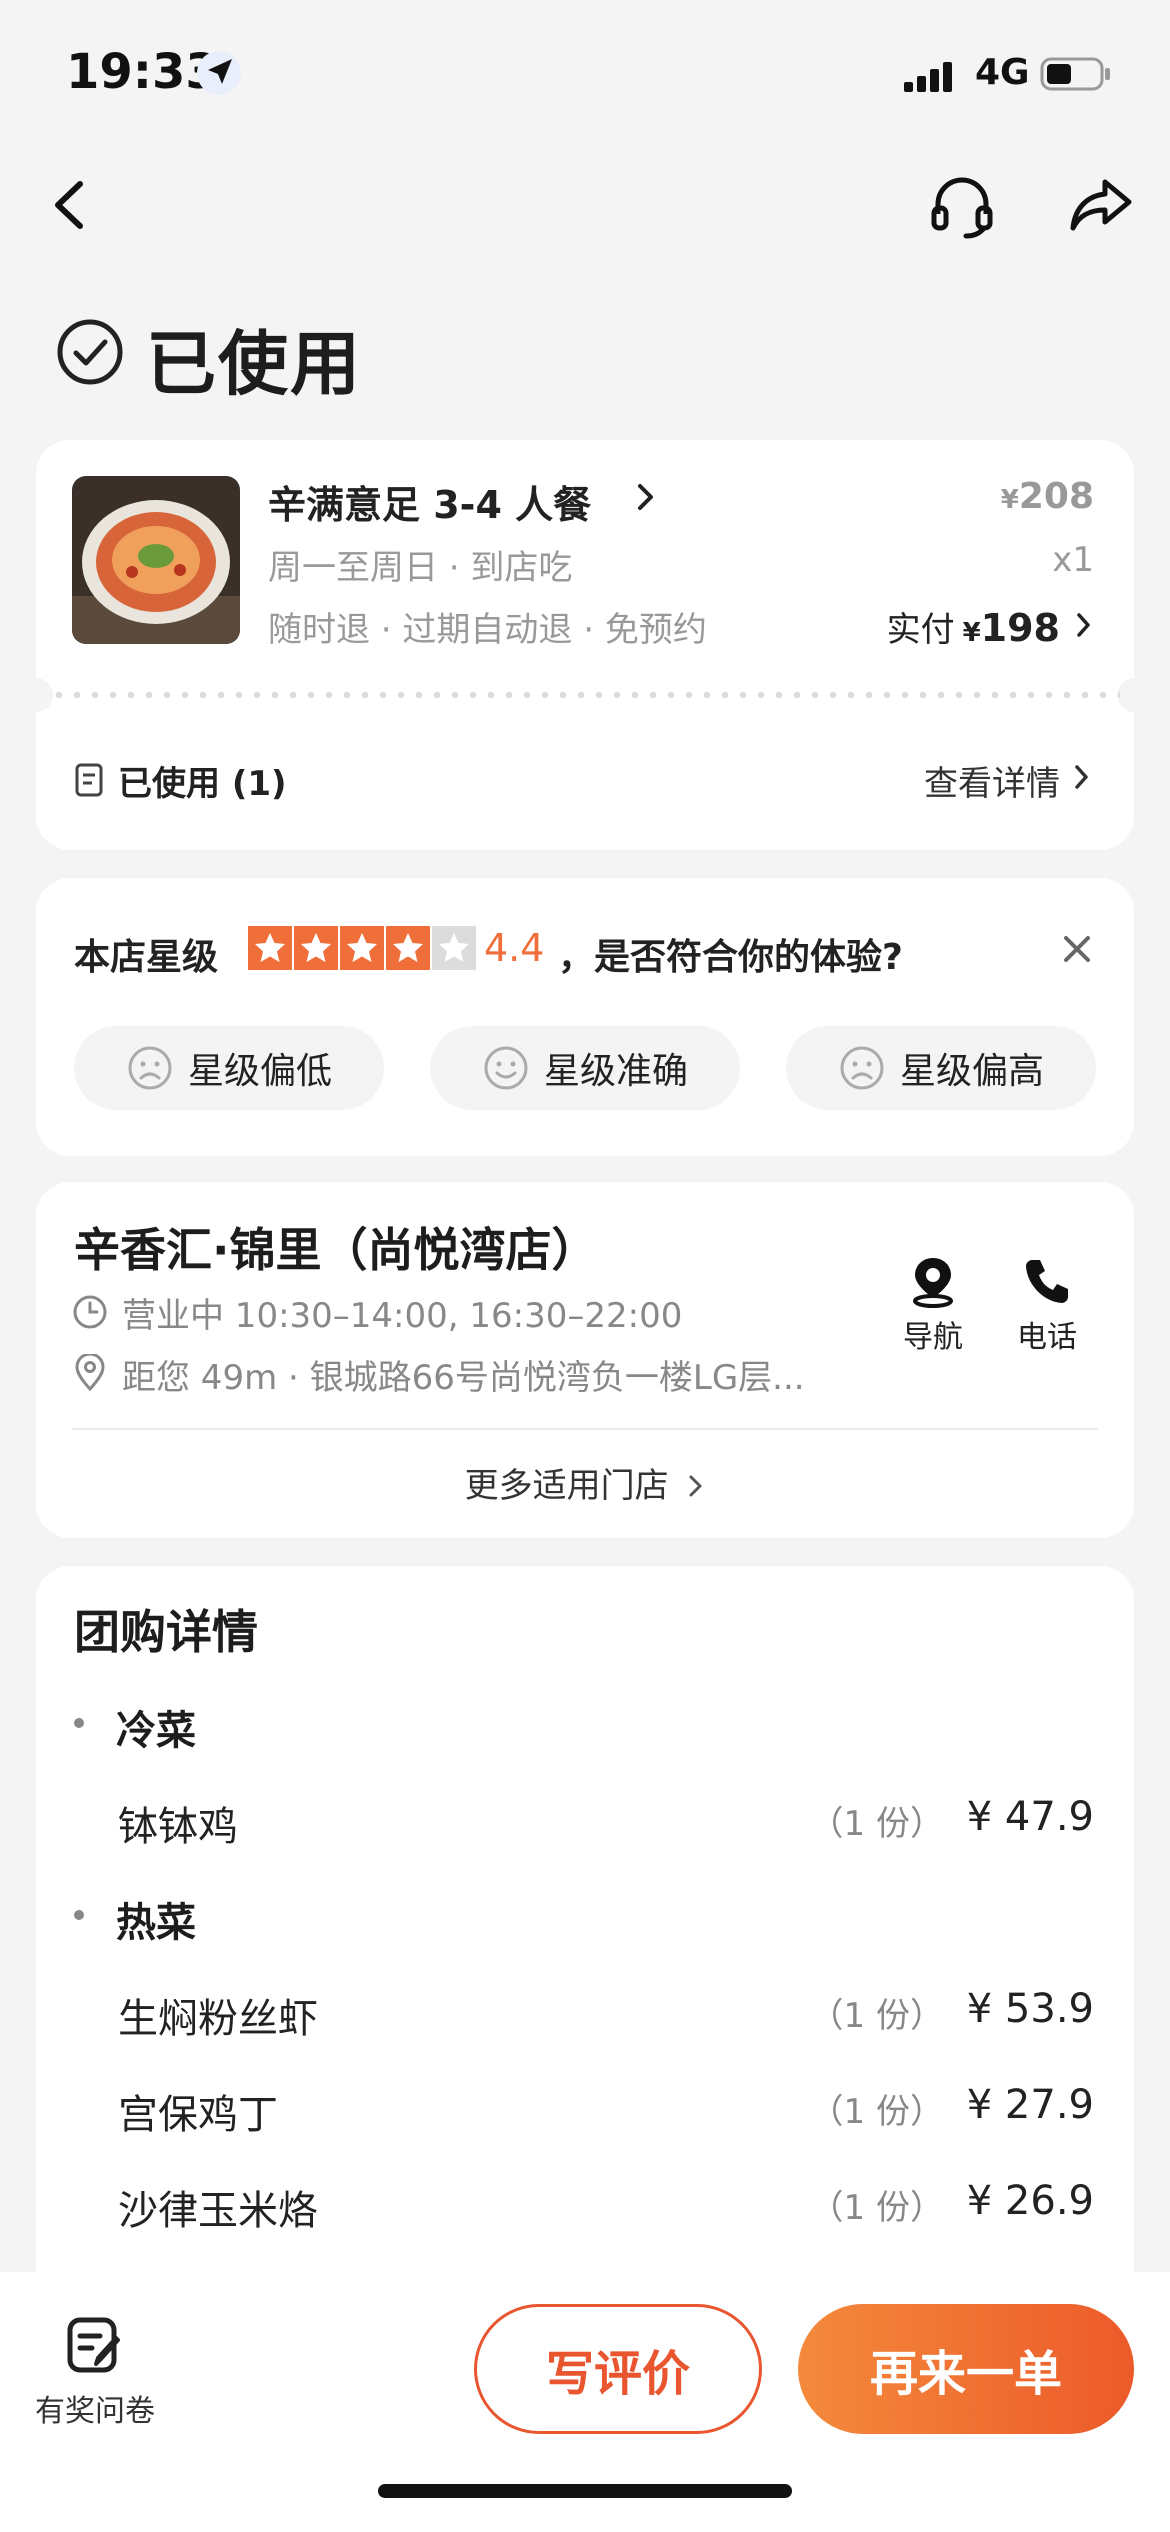 The height and width of the screenshot is (2532, 1170). What do you see at coordinates (730, 957) in the screenshot?
I see `rating-question: ，是否符合你的体验?` at bounding box center [730, 957].